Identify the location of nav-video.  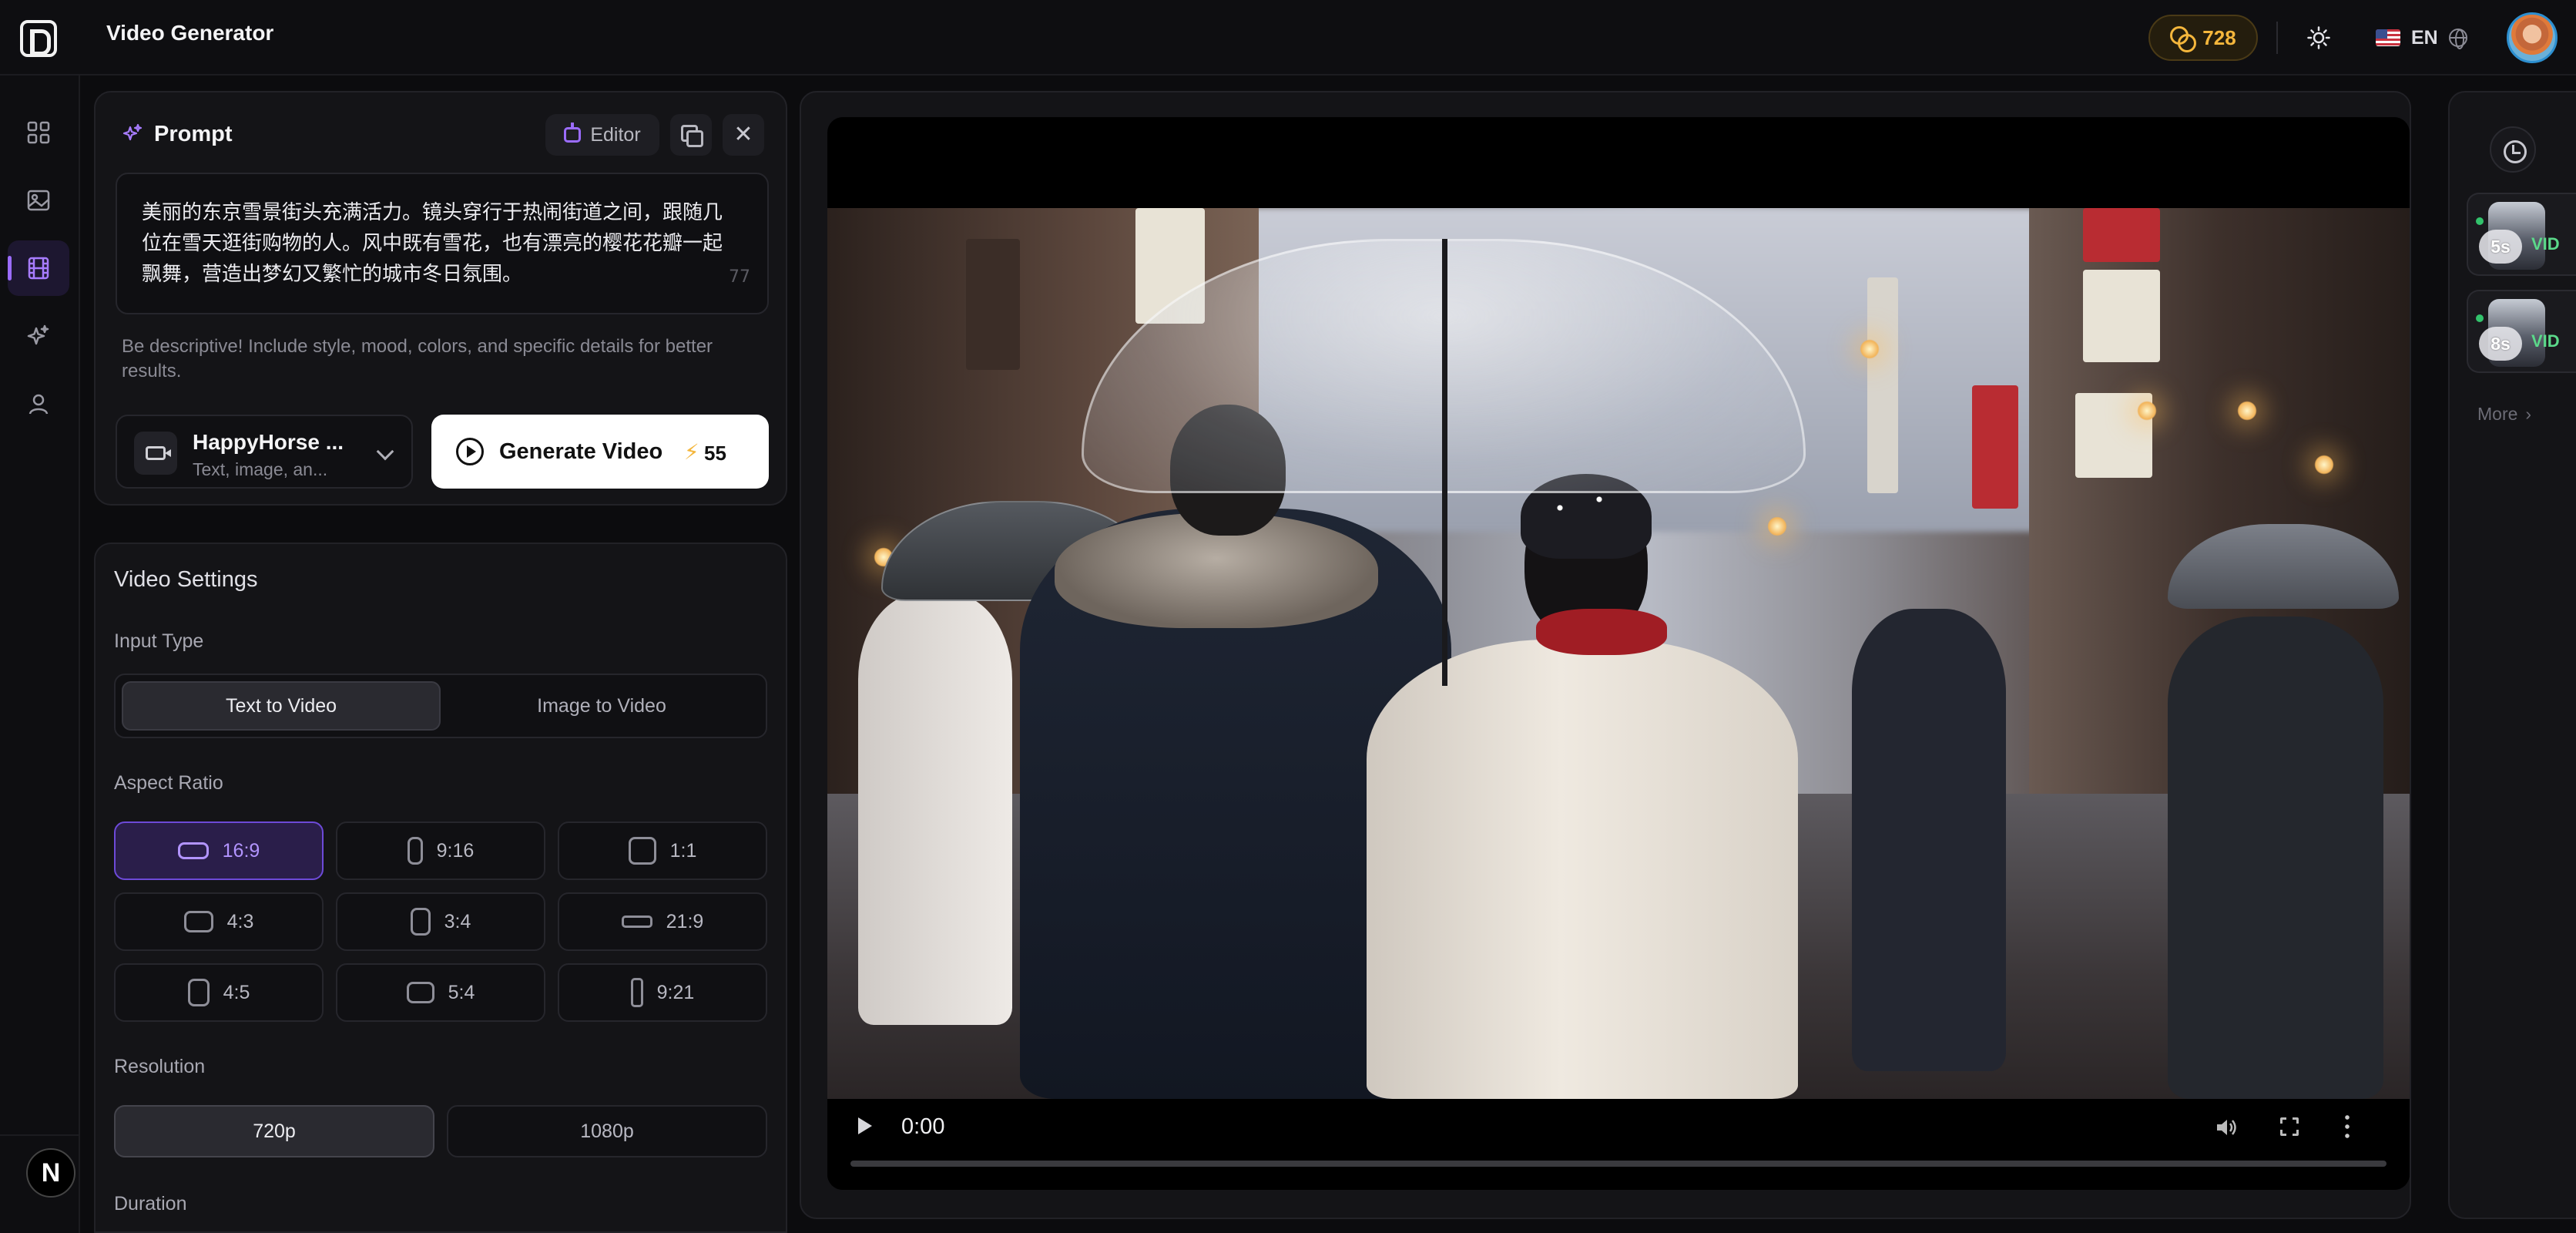
(38, 268).